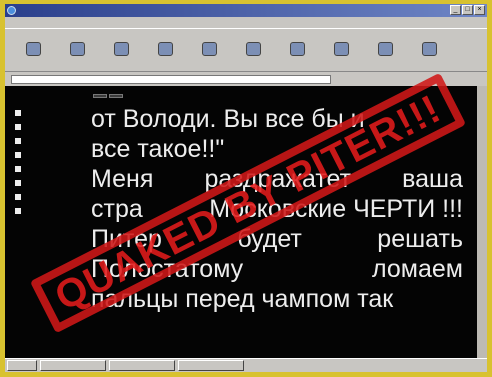 The height and width of the screenshot is (377, 492). I want to click on stop-icon, so click(121, 49).